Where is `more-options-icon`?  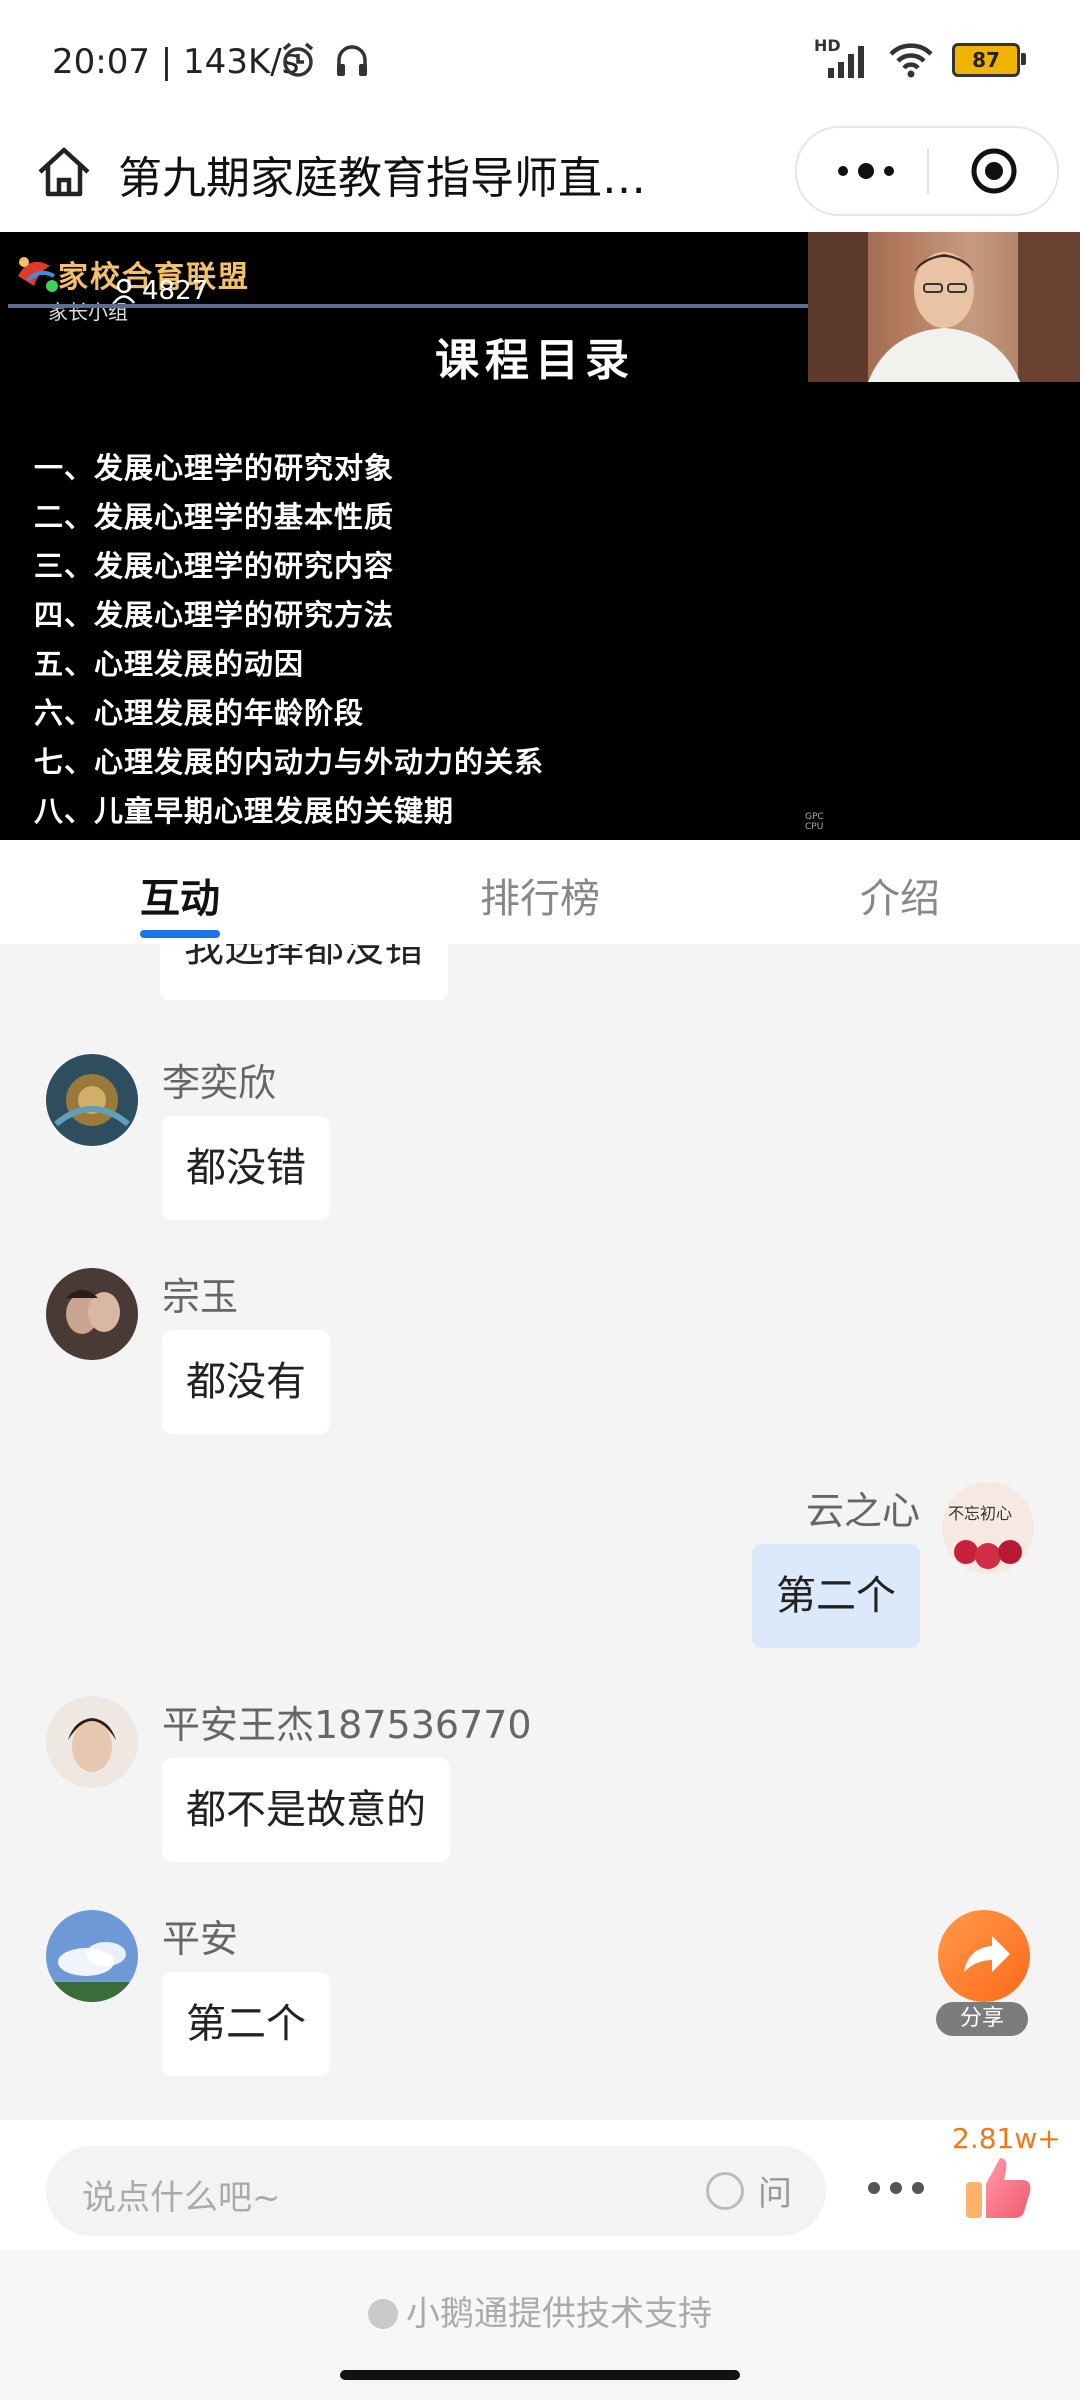
more-options-icon is located at coordinates (896, 2188).